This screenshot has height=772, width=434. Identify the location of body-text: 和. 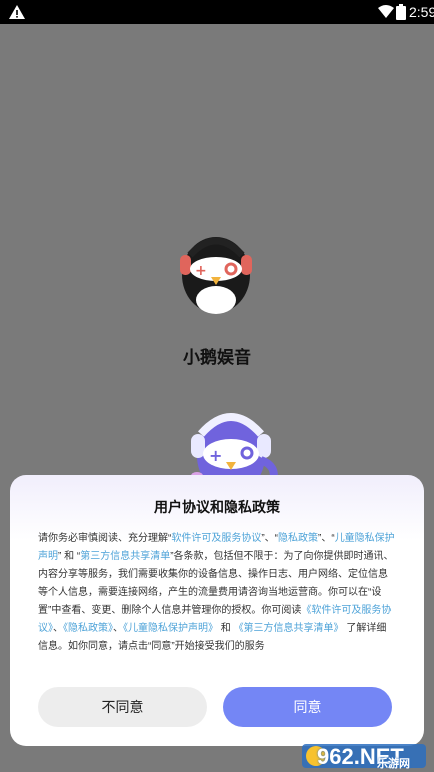
(226, 628).